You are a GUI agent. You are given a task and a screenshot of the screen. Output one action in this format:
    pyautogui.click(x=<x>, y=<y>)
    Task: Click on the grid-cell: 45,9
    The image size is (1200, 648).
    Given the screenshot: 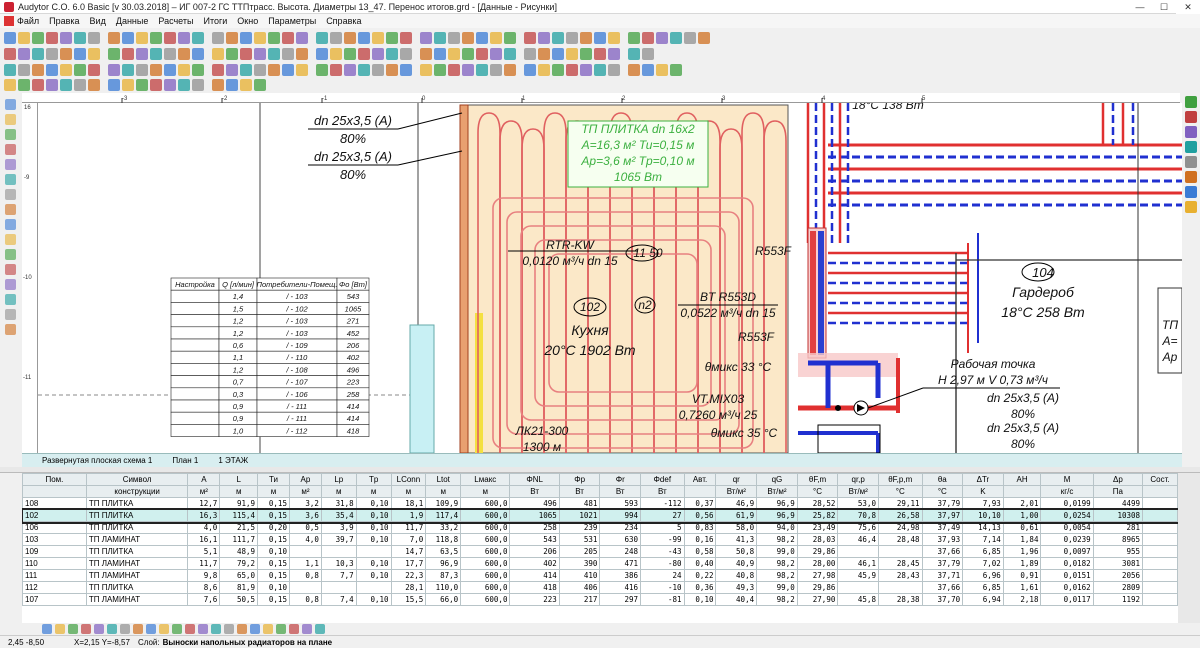 What is the action you would take?
    pyautogui.click(x=858, y=575)
    